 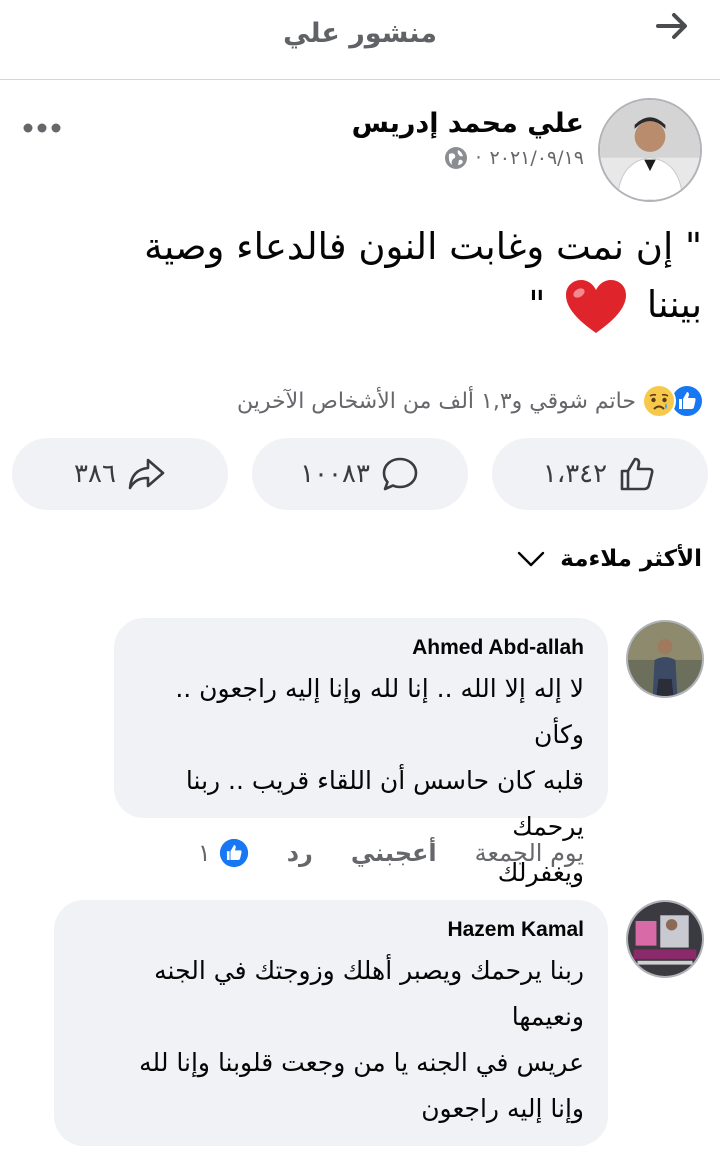 I want to click on top-bar: منشور علي, so click(x=360, y=40).